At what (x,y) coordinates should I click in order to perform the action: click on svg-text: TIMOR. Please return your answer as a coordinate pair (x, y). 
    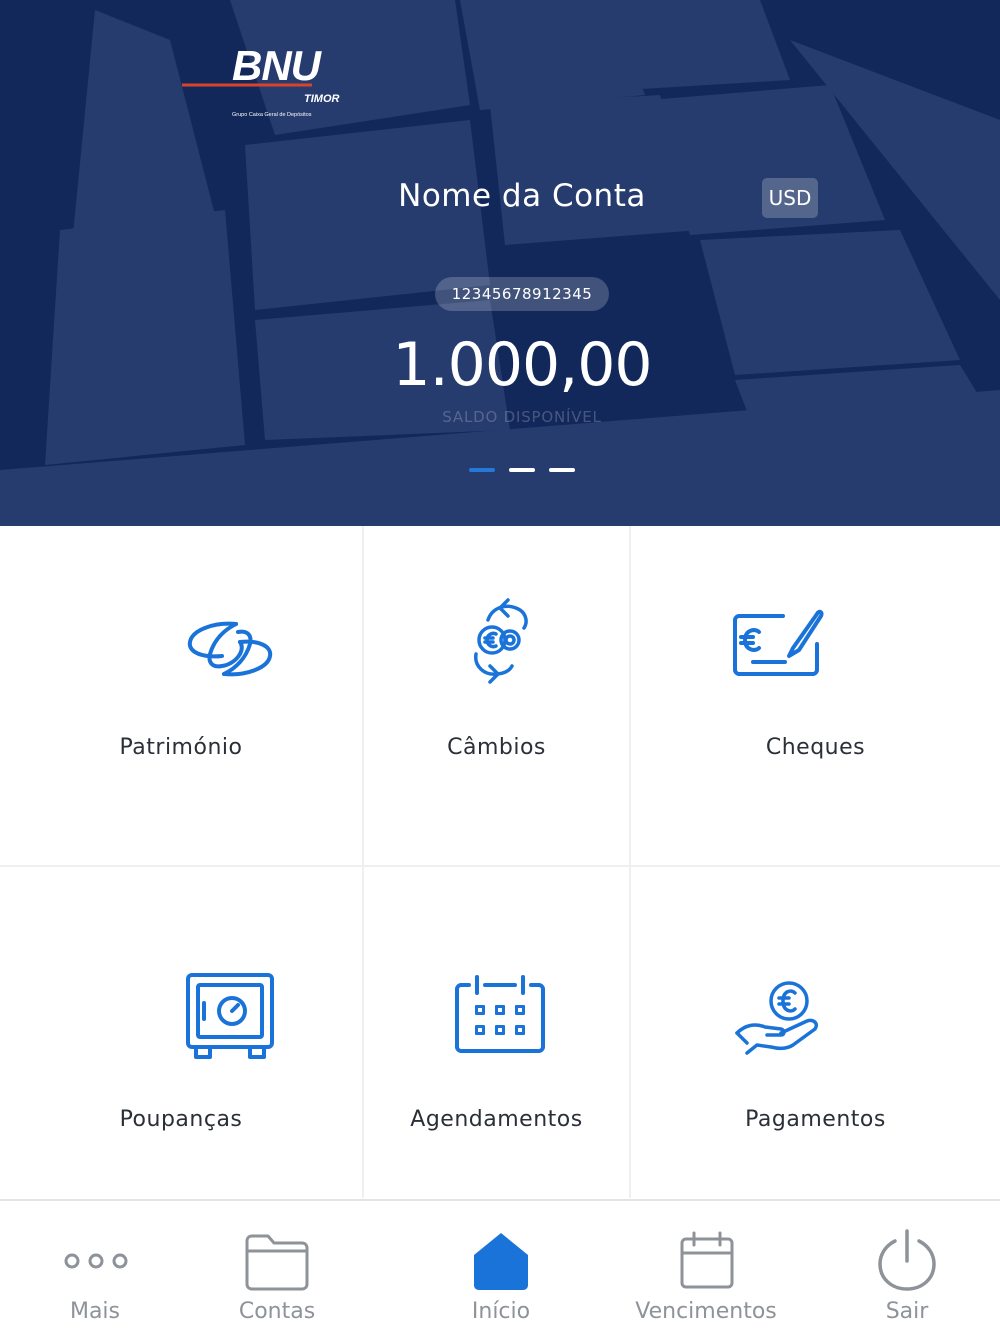
    Looking at the image, I should click on (321, 99).